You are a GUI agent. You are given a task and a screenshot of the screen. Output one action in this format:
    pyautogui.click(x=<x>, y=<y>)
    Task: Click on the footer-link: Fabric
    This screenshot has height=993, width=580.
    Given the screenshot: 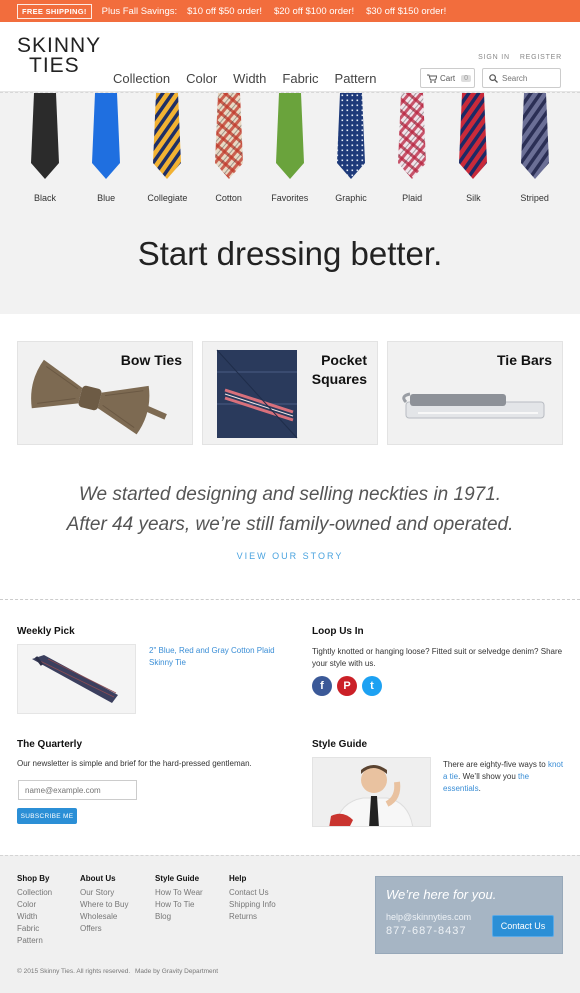 What is the action you would take?
    pyautogui.click(x=34, y=929)
    